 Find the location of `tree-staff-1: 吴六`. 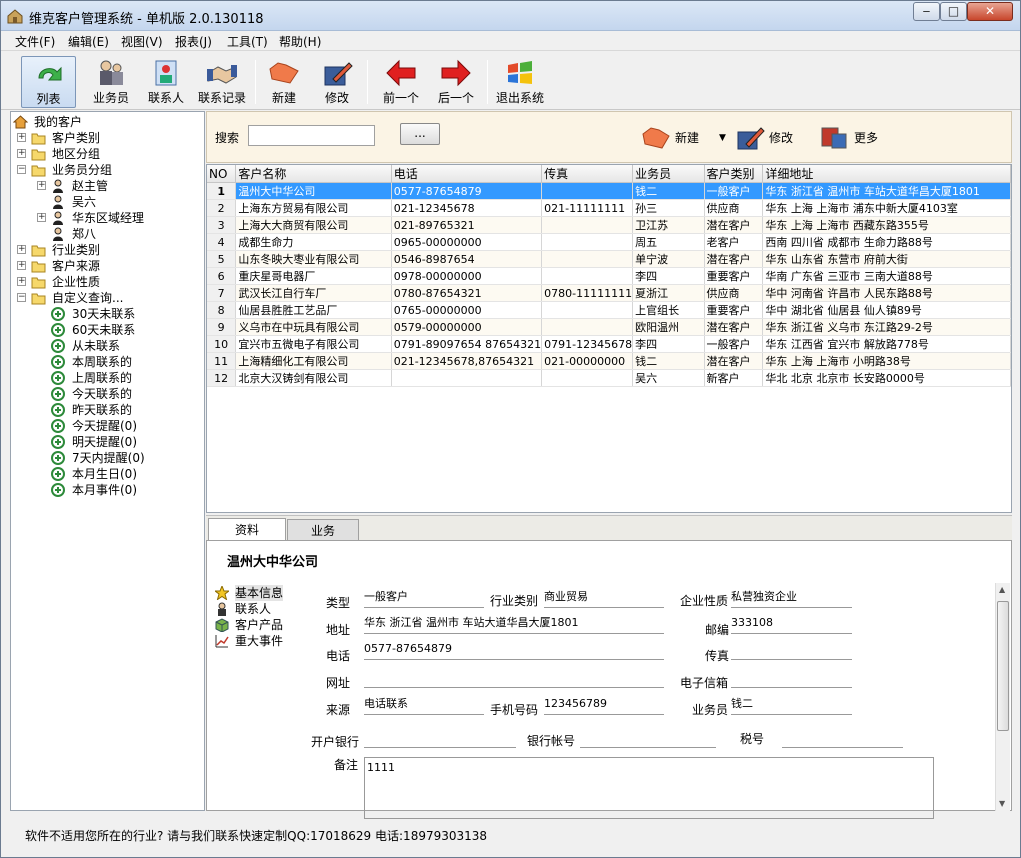

tree-staff-1: 吴六 is located at coordinates (106, 202).